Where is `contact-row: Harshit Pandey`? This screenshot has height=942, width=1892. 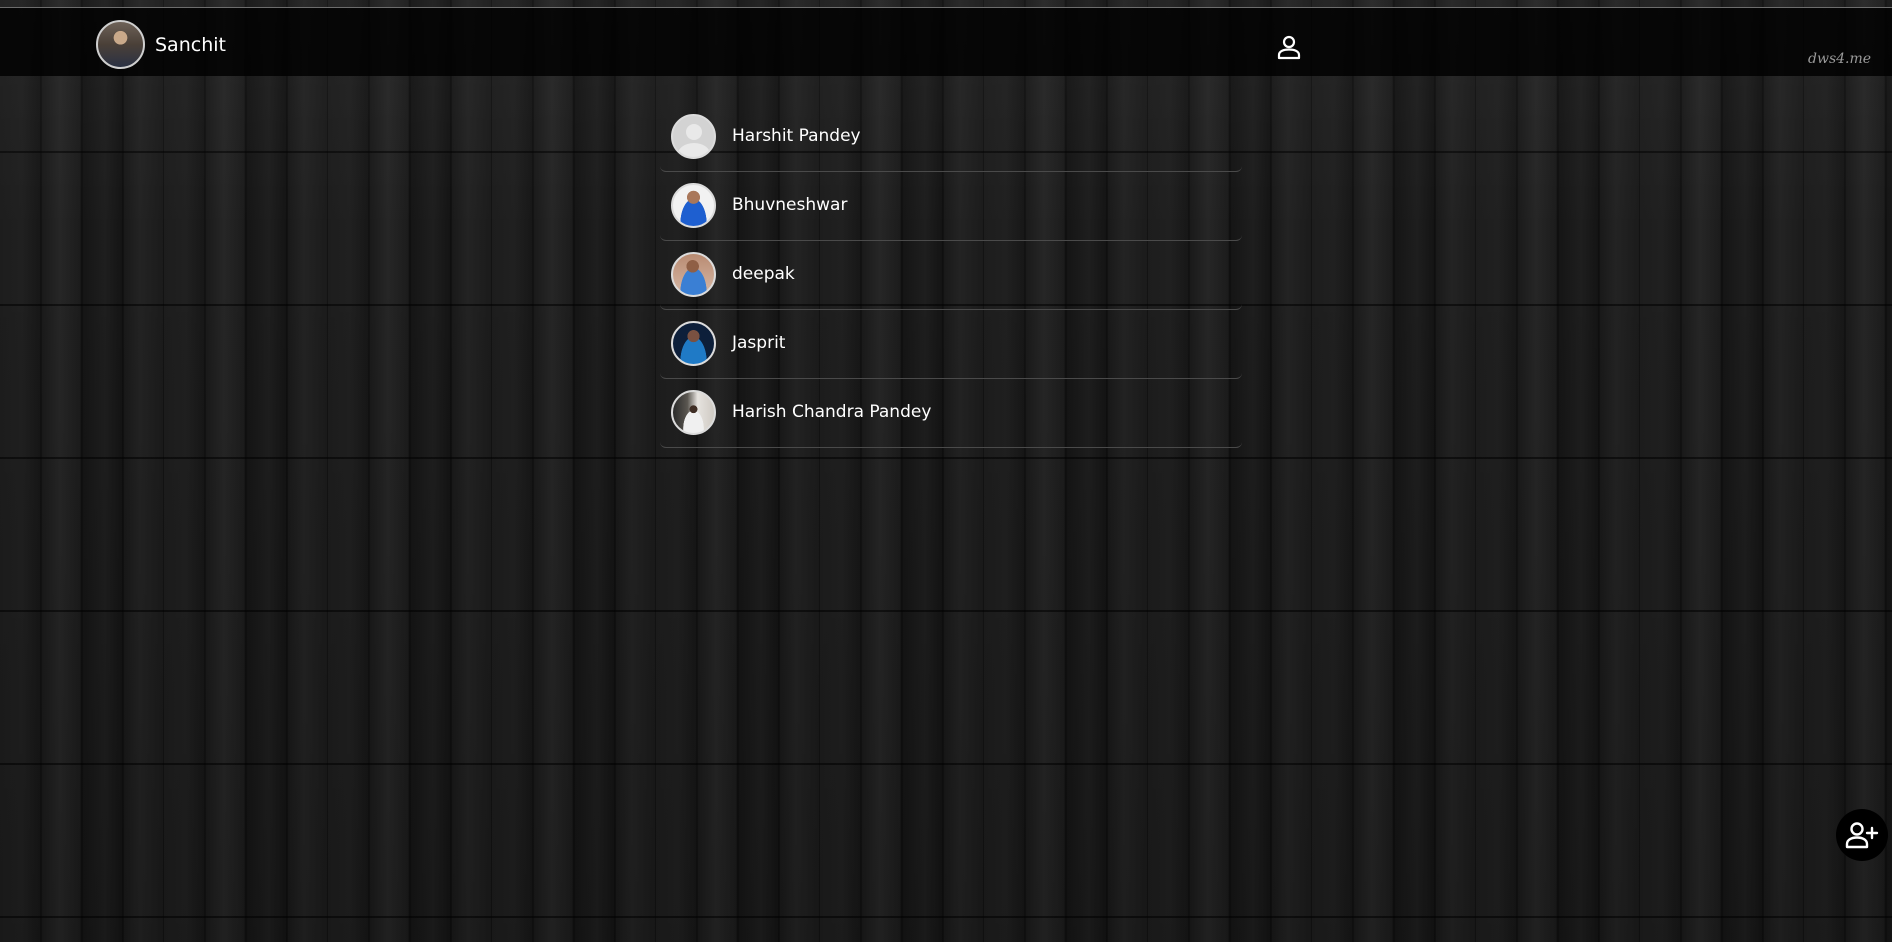 contact-row: Harshit Pandey is located at coordinates (951, 137).